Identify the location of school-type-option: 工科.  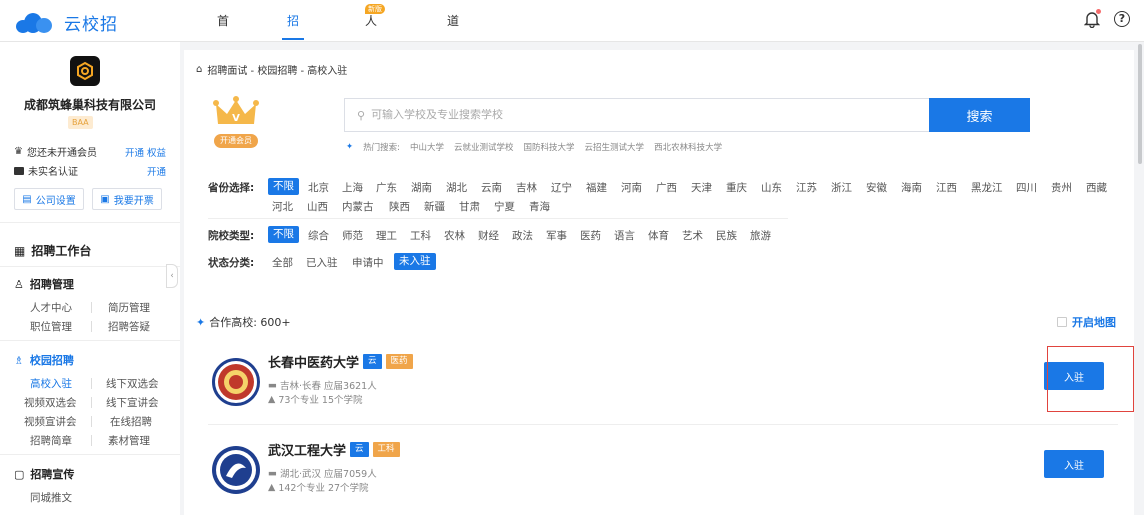
(420, 235).